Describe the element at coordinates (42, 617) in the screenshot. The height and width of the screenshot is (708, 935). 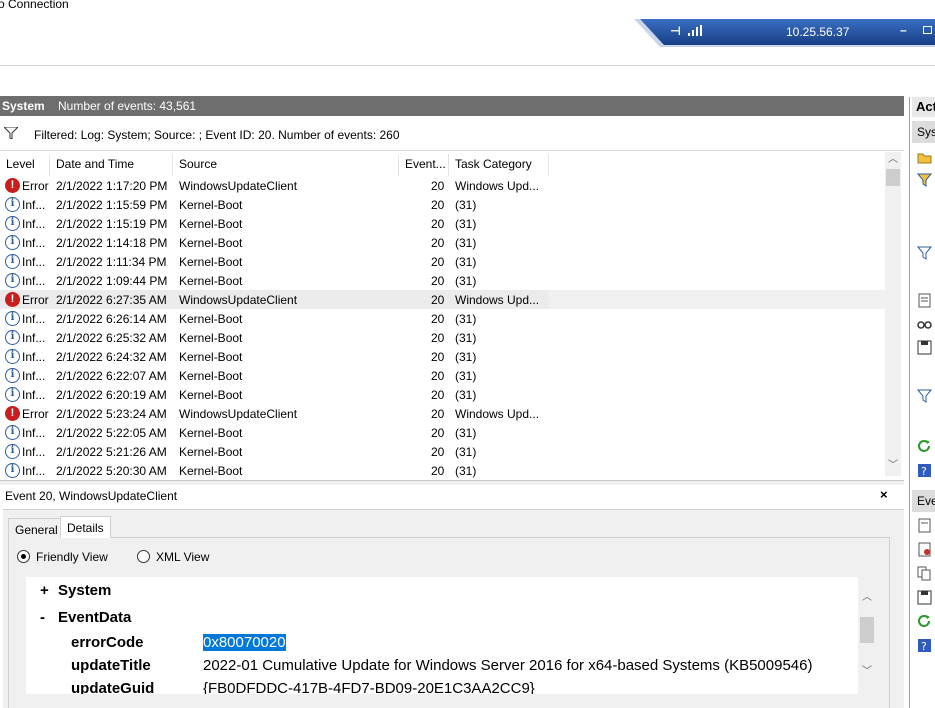
I see `eventdata-collapse-toggle: -` at that location.